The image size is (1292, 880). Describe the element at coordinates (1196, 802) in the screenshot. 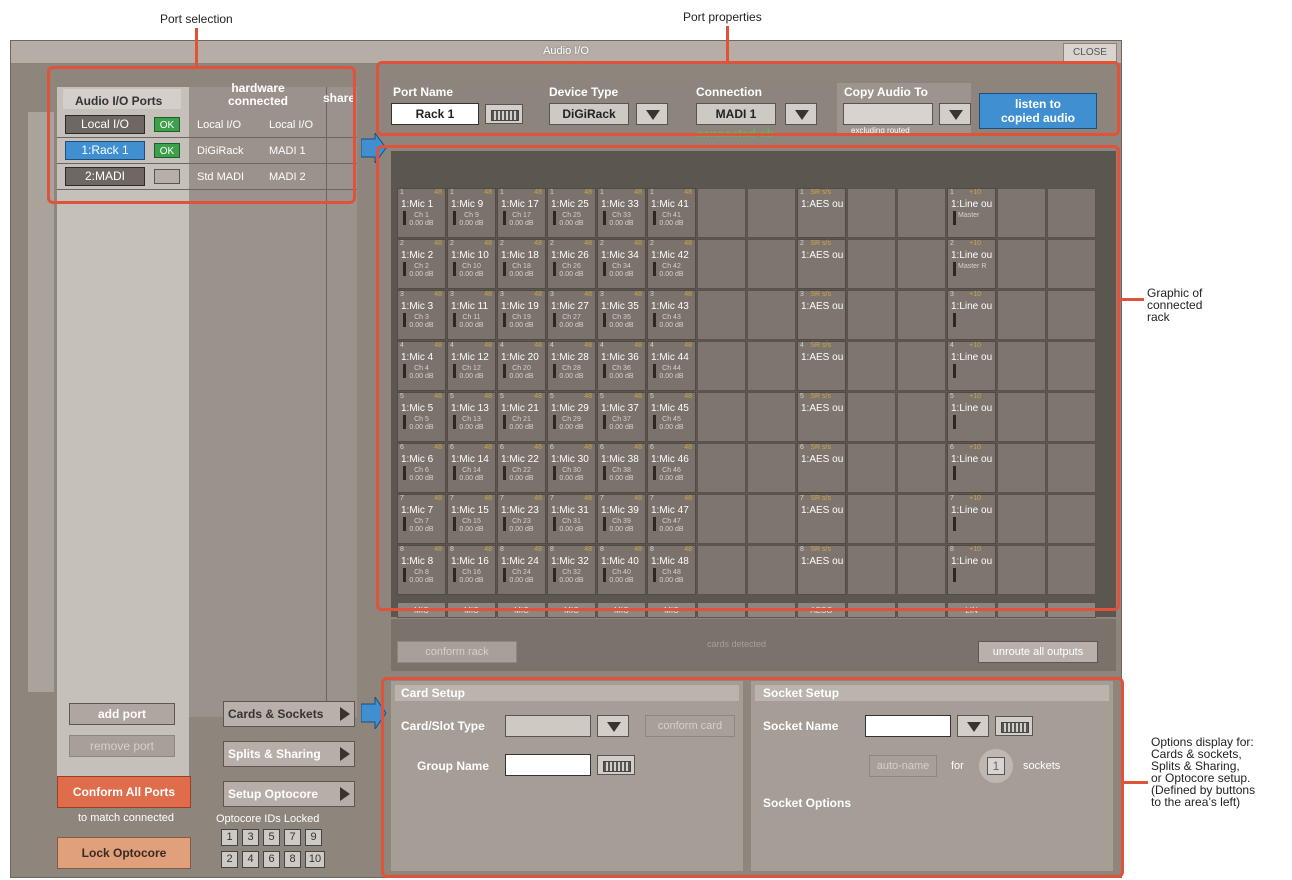

I see `annotation-line: to the area’s left)` at that location.